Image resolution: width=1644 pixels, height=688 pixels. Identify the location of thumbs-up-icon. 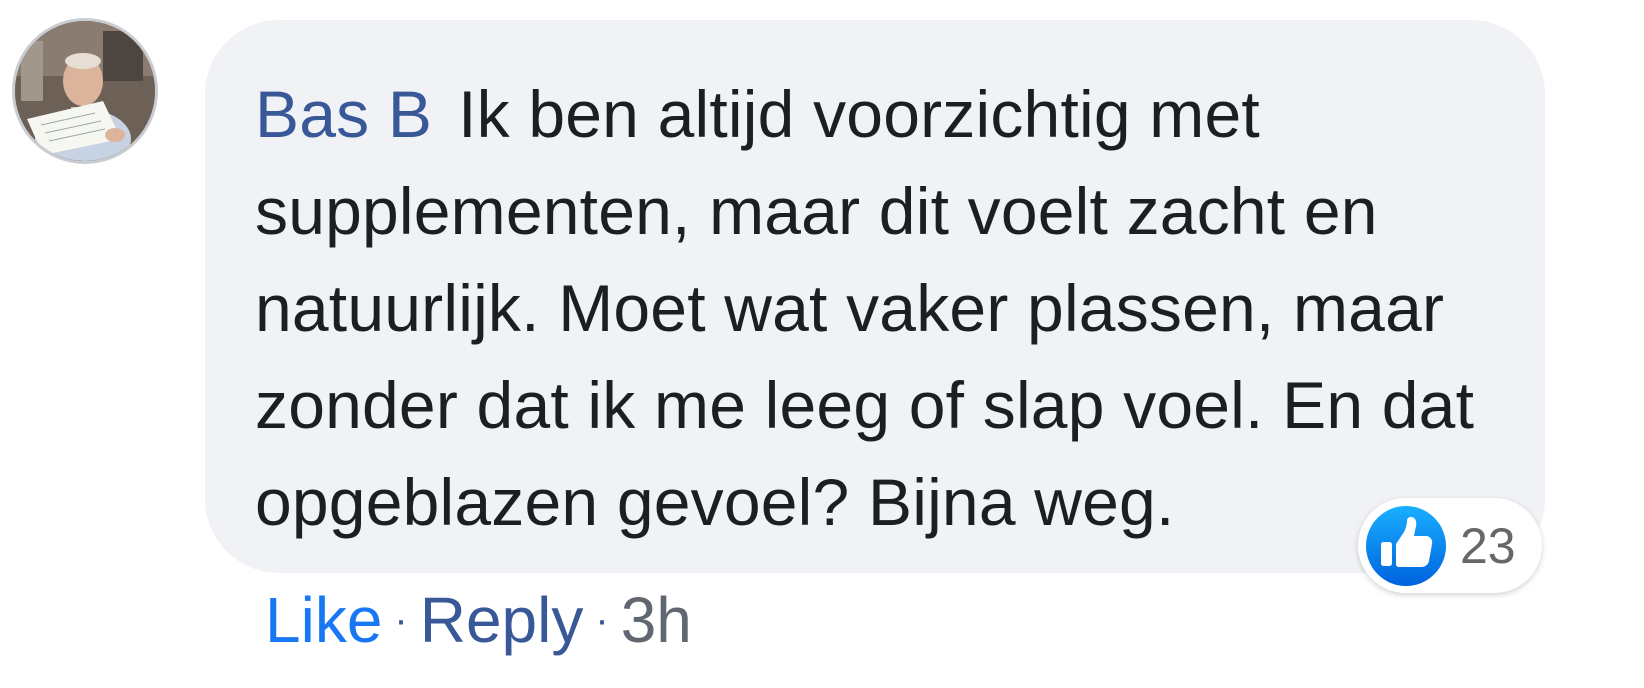
(1406, 546).